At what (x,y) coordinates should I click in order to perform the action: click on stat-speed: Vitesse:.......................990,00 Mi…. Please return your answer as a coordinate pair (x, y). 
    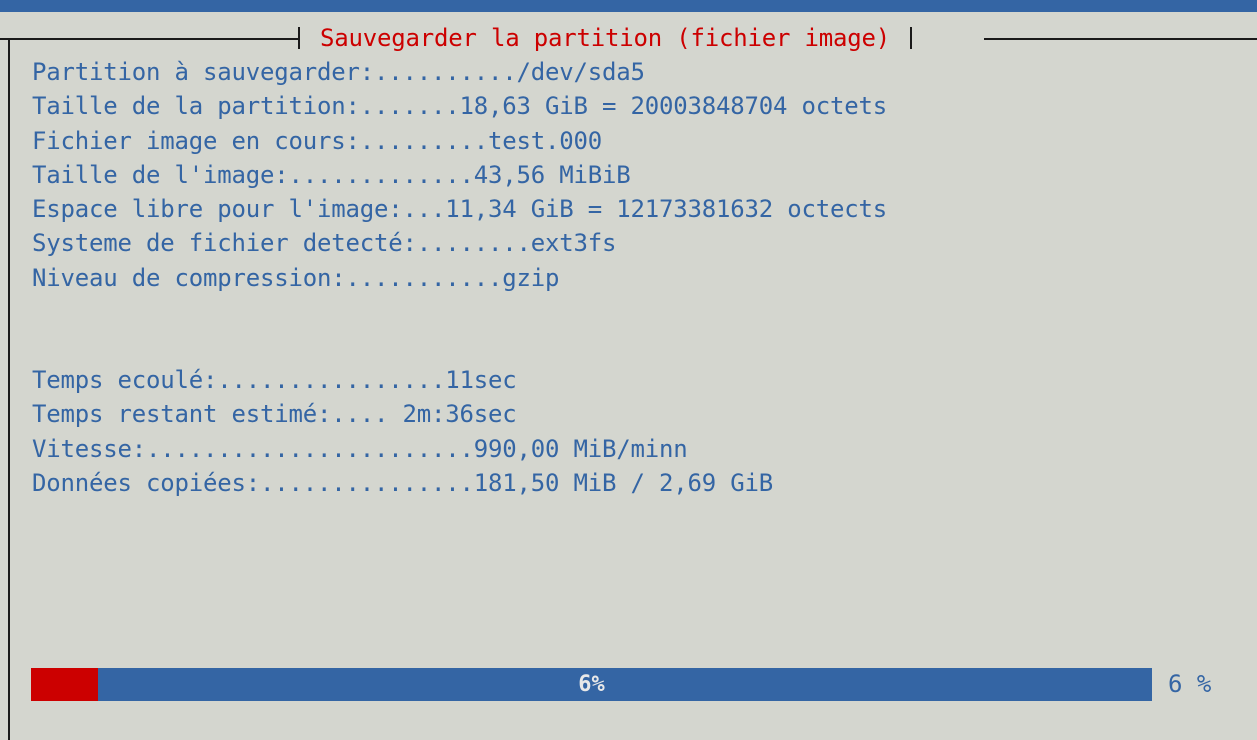
    Looking at the image, I should click on (360, 448).